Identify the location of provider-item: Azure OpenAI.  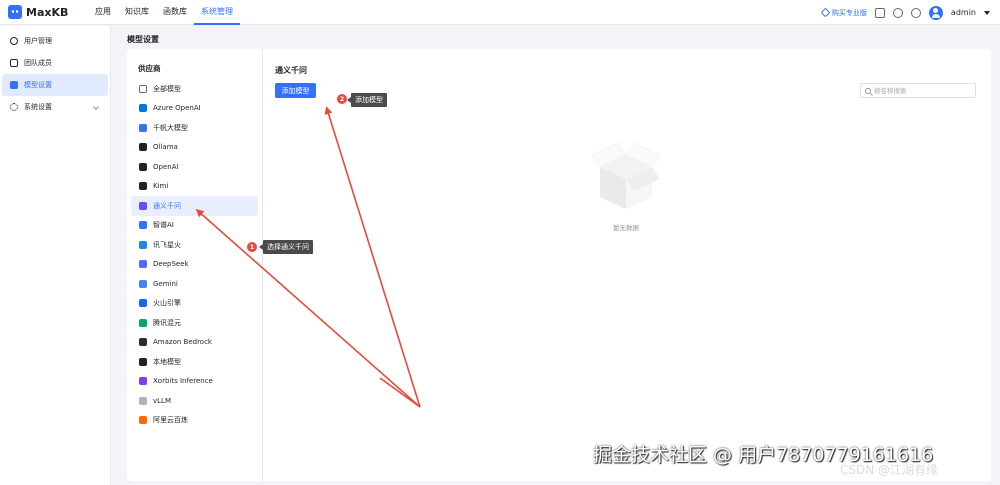
(194, 109).